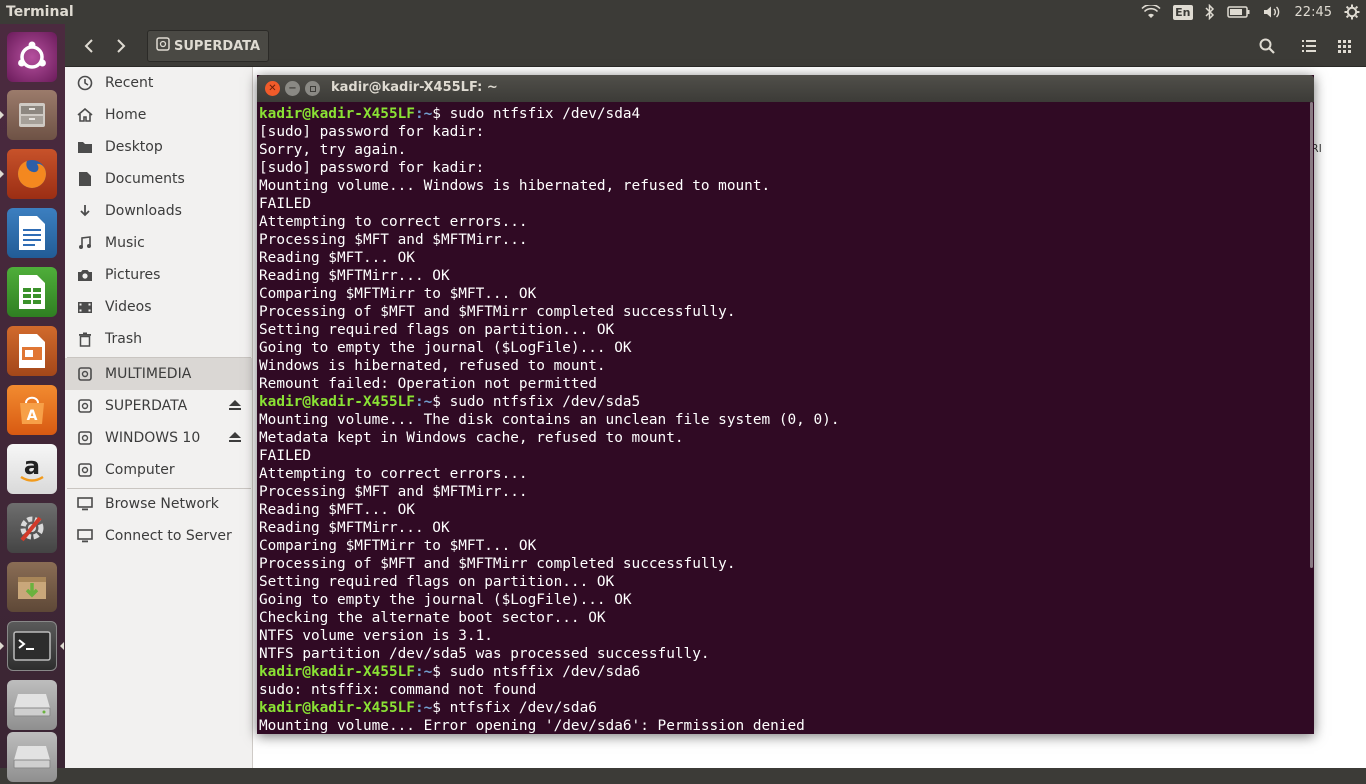 Image resolution: width=1366 pixels, height=784 pixels. I want to click on sidebar-item-label: Recent, so click(129, 83).